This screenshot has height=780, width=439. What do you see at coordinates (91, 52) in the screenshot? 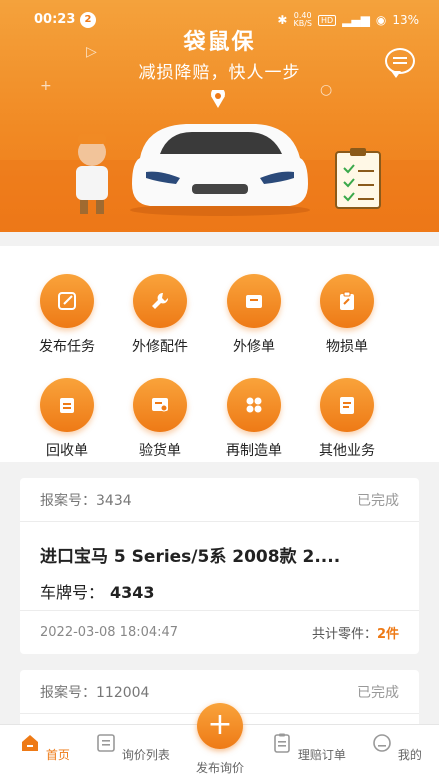
I see `triangle-deco-icon: ▷` at bounding box center [91, 52].